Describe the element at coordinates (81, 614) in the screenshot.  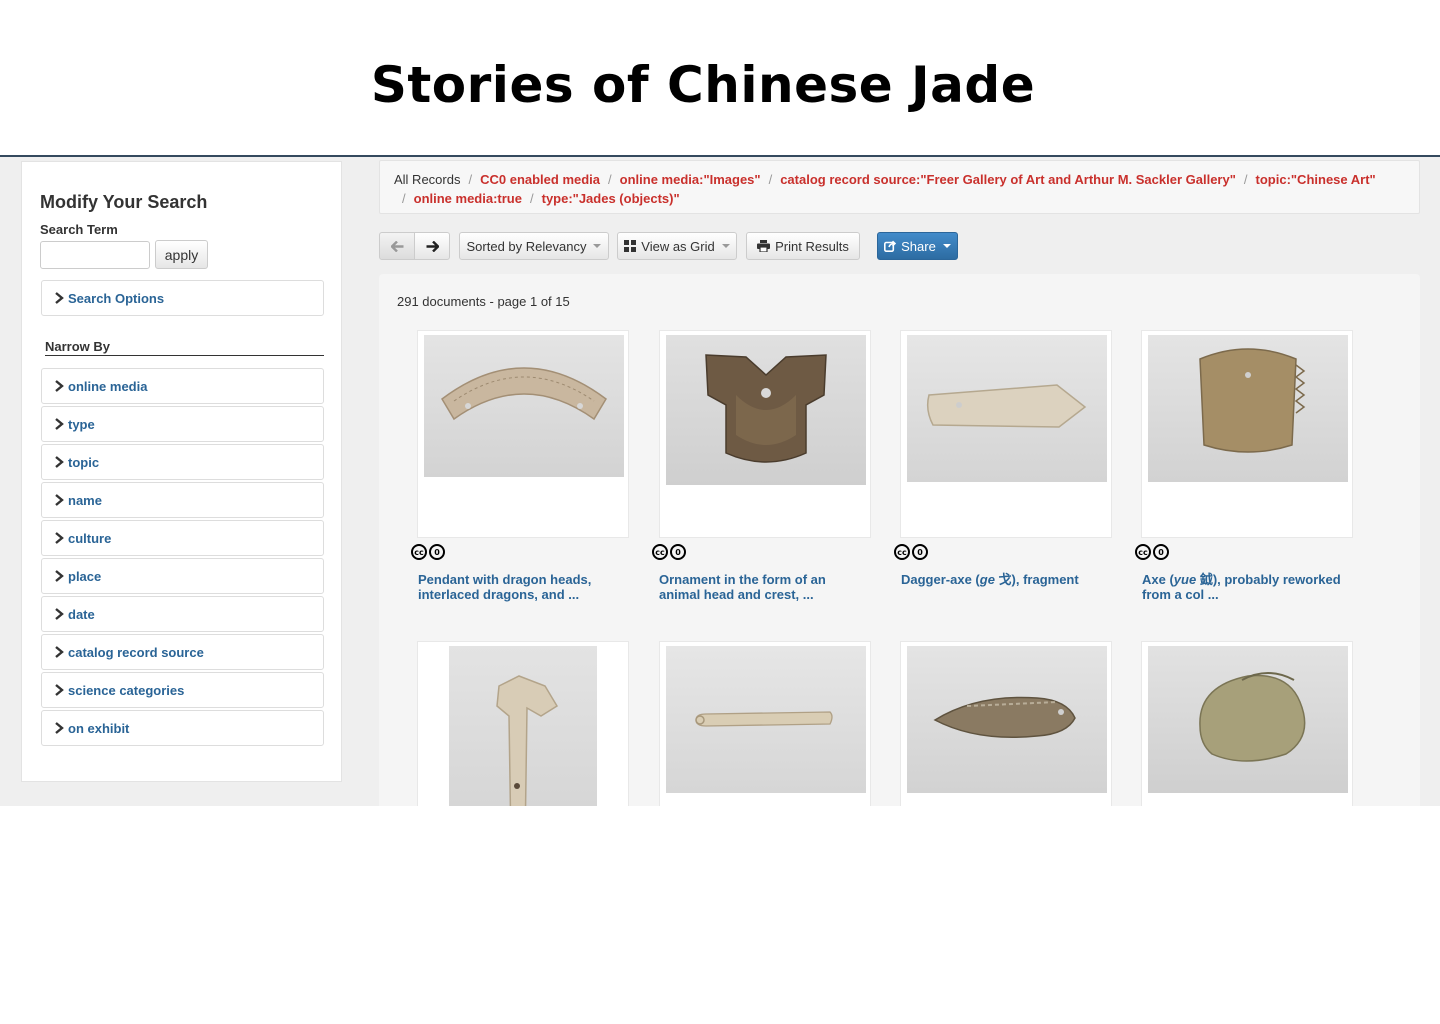
I see `facet-label: date` at that location.